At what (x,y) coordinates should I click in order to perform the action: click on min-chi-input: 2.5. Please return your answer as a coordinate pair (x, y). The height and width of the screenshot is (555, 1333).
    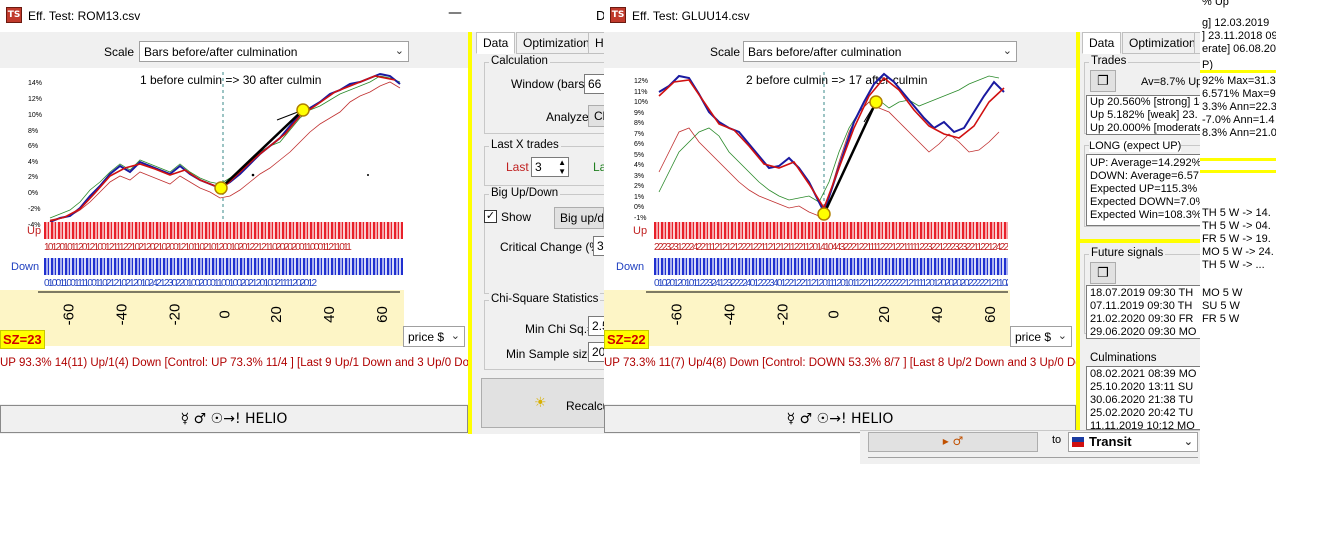
    Looking at the image, I should click on (596, 326).